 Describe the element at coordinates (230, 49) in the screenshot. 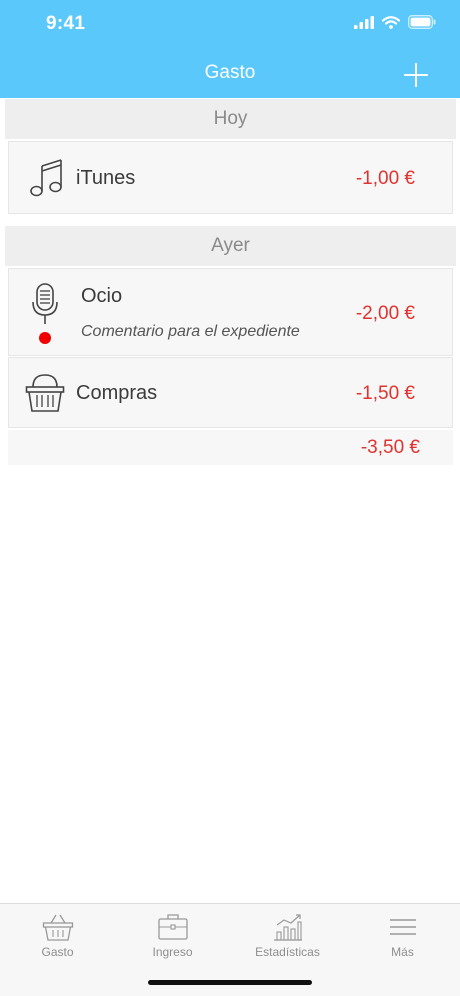

I see `header-bar: 9:41 Gasto` at that location.